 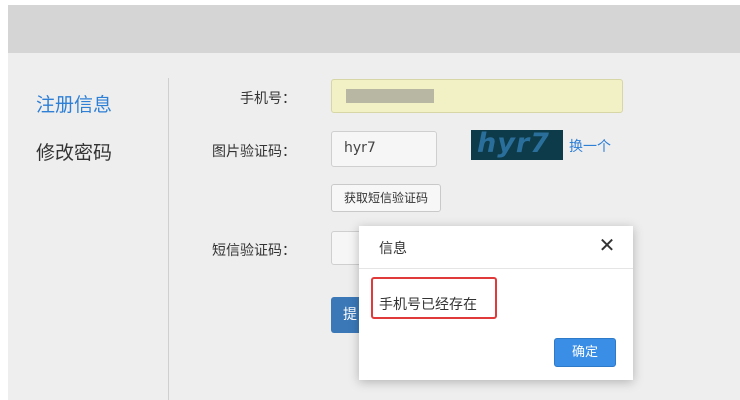 What do you see at coordinates (254, 152) in the screenshot?
I see `captcha-label: 图片验证码：` at bounding box center [254, 152].